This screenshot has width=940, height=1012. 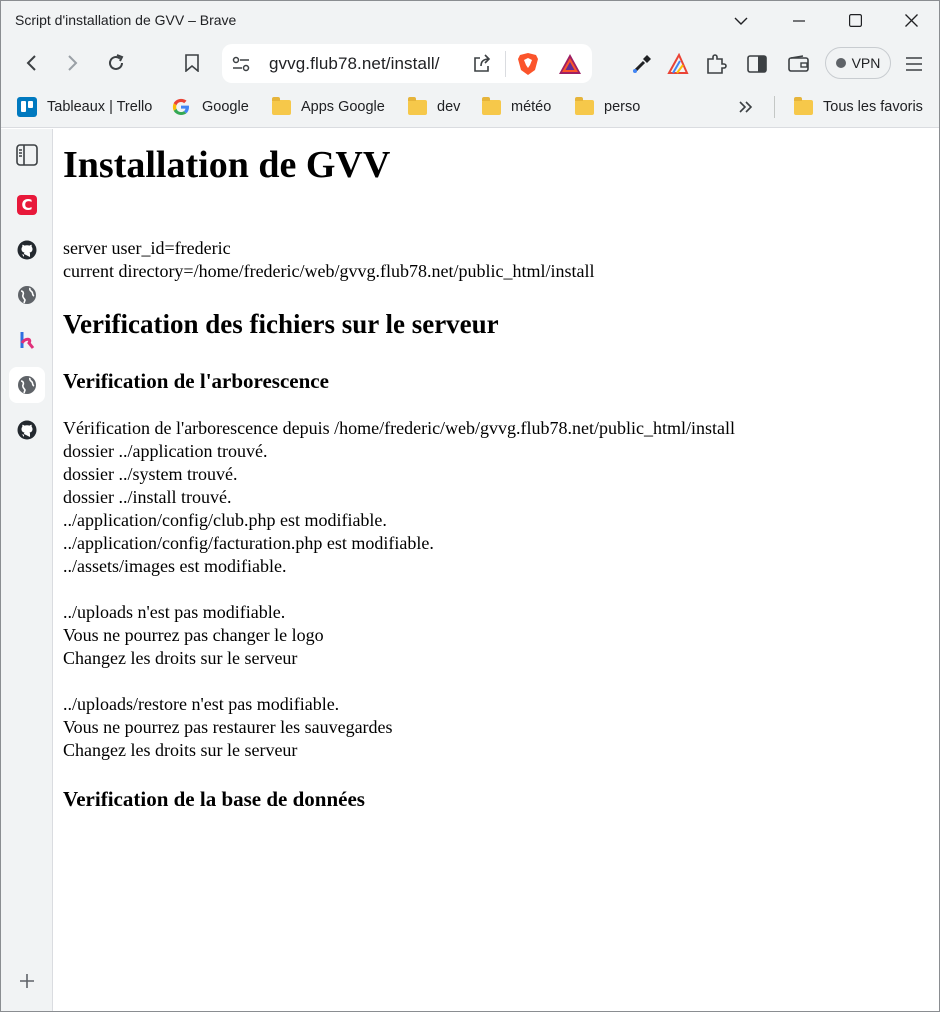 I want to click on sidebar-item-c-app: C, so click(x=27, y=205).